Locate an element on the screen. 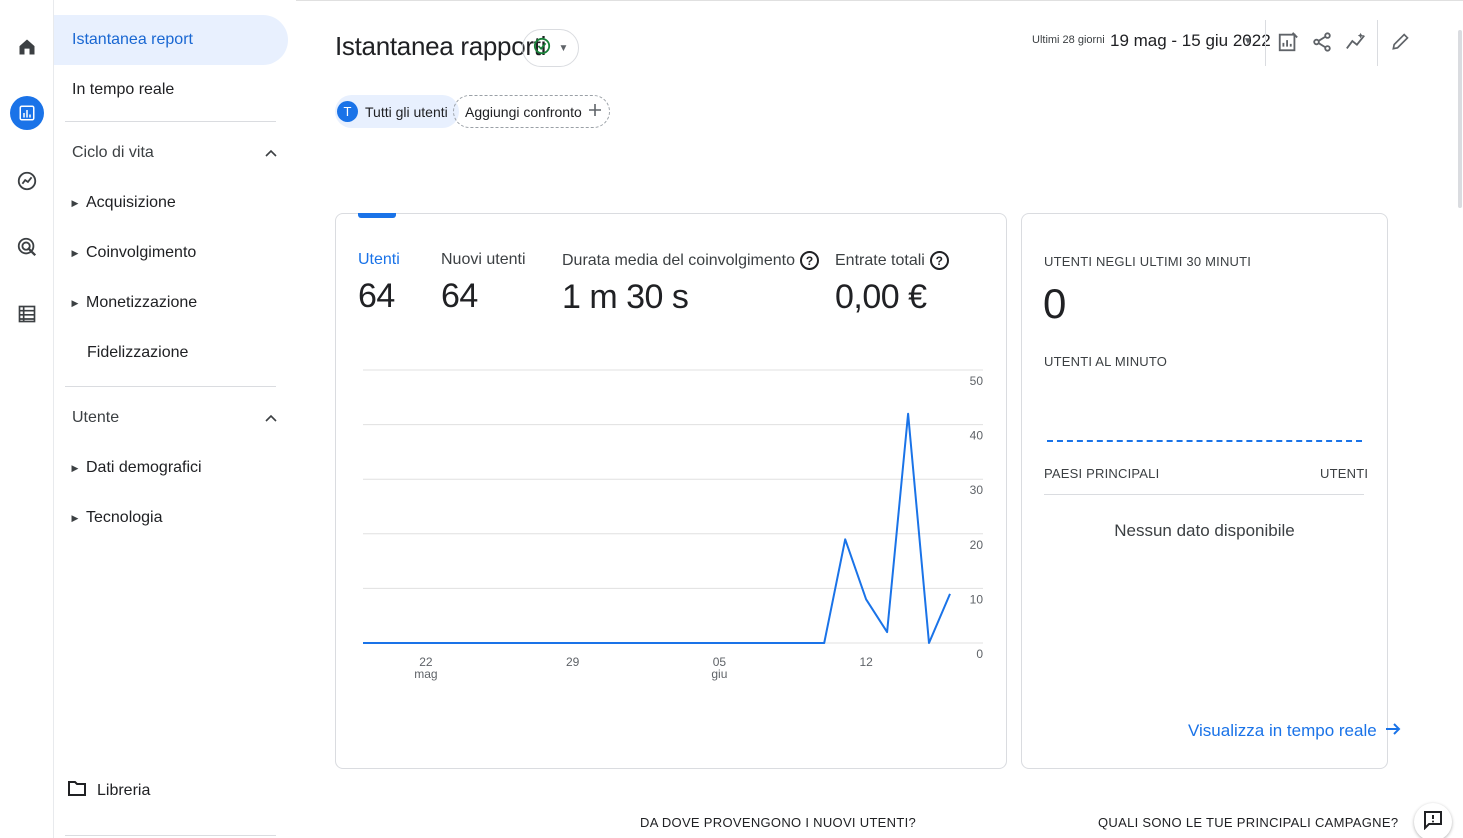 This screenshot has height=838, width=1463. users-30min-label: UTENTI NEGLI ULTIMI 30 MINUTI is located at coordinates (1148, 261).